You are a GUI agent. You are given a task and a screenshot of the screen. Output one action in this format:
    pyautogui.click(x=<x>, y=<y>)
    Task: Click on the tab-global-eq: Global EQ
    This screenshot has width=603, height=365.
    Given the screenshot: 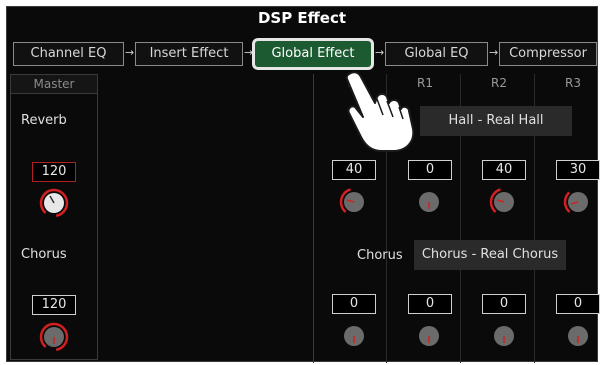 What is the action you would take?
    pyautogui.click(x=436, y=54)
    